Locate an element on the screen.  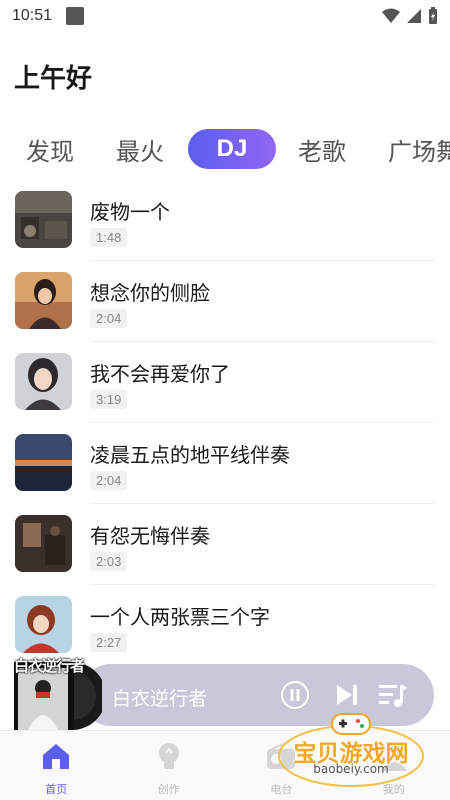
battery-icon is located at coordinates (433, 15).